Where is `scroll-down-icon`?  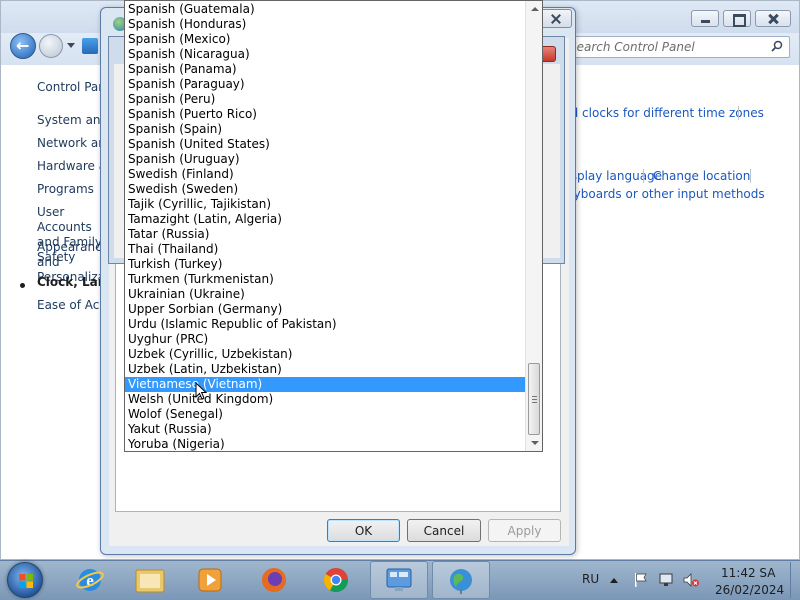 scroll-down-icon is located at coordinates (535, 443).